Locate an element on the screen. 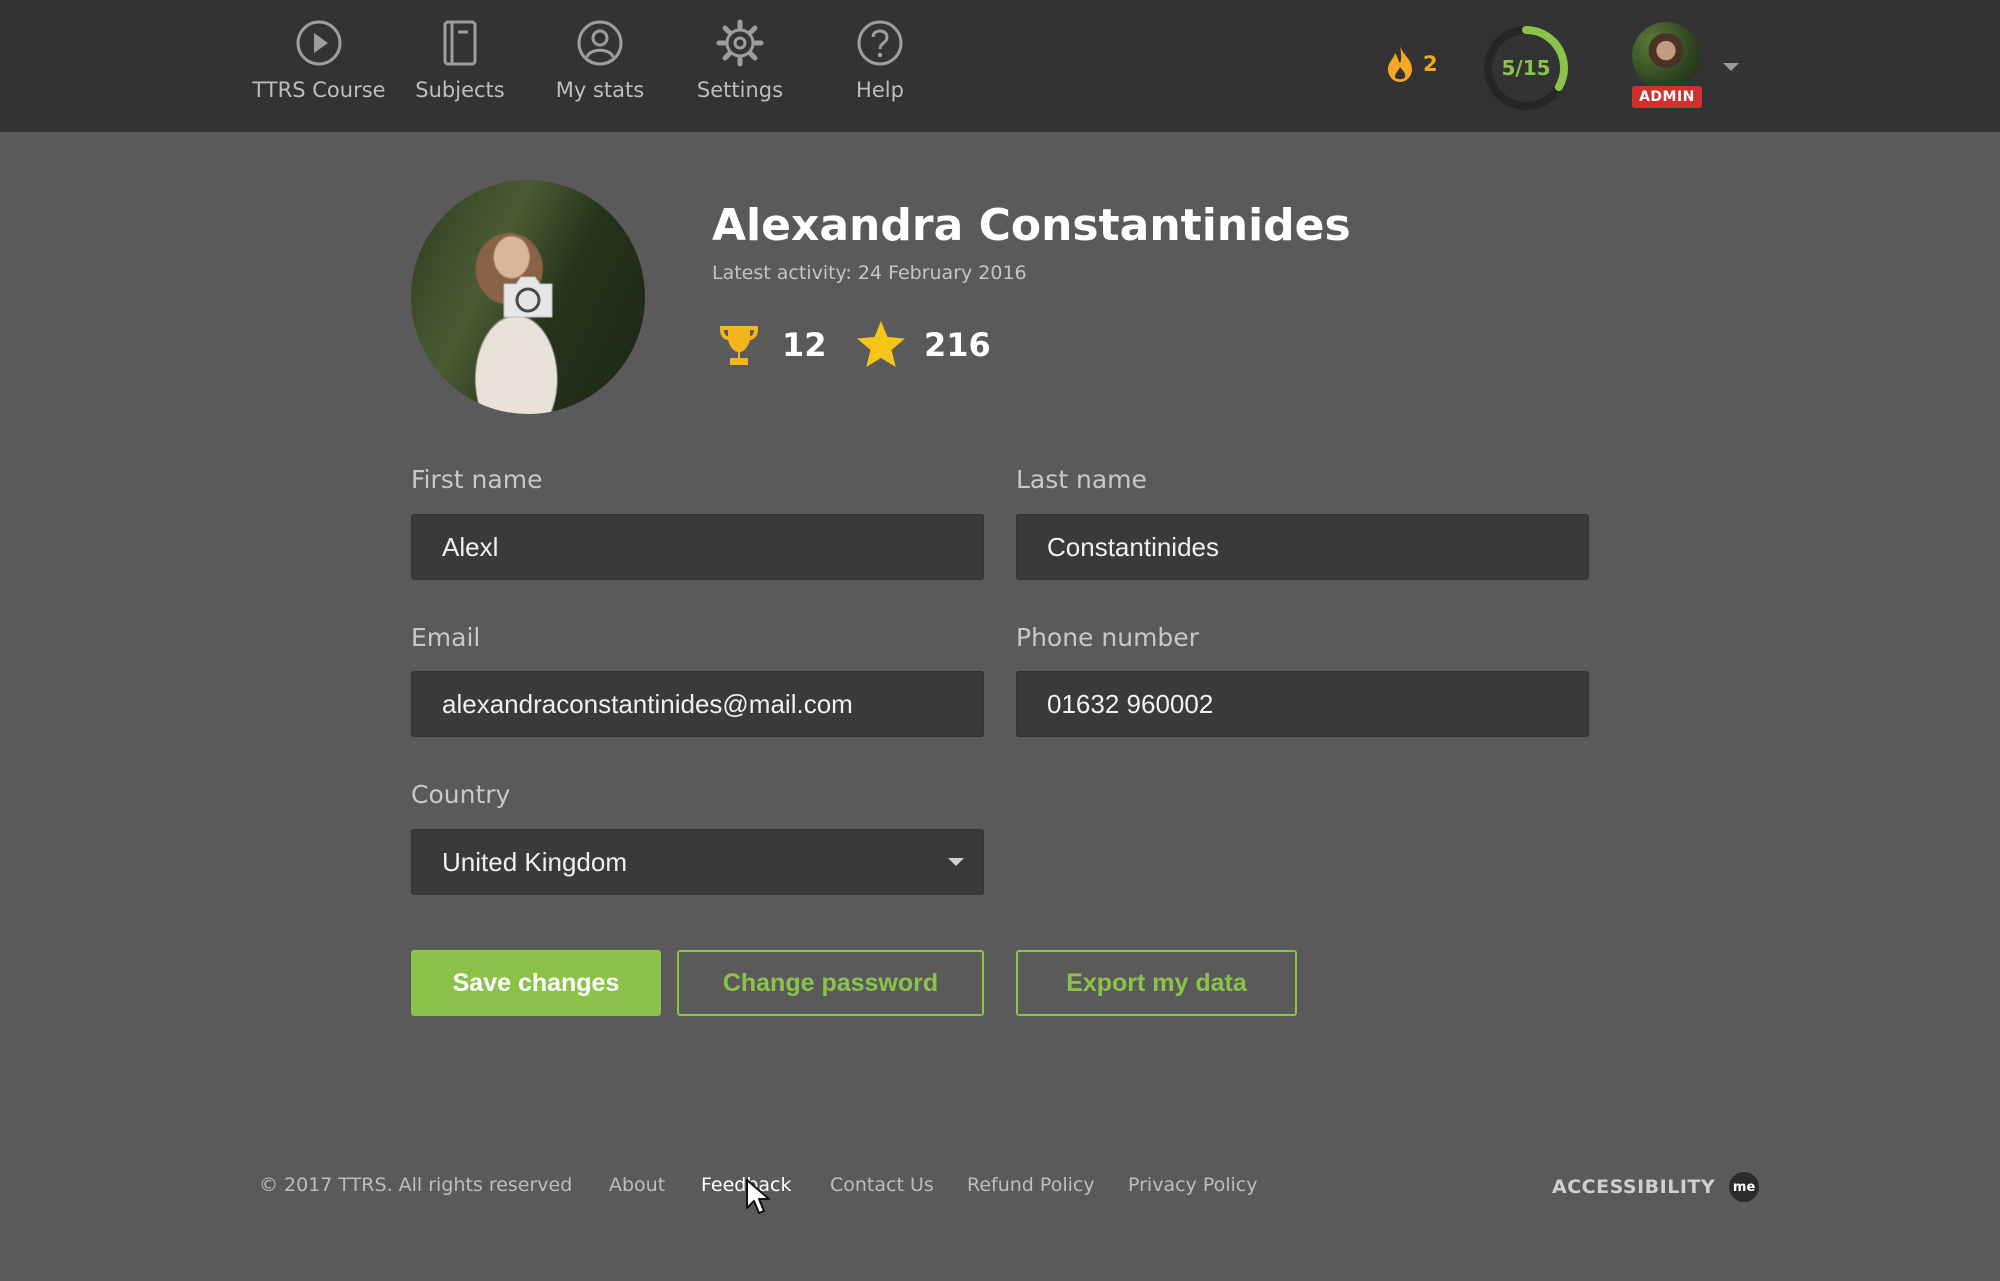 The image size is (2000, 1281). nav-label: My stats is located at coordinates (600, 90).